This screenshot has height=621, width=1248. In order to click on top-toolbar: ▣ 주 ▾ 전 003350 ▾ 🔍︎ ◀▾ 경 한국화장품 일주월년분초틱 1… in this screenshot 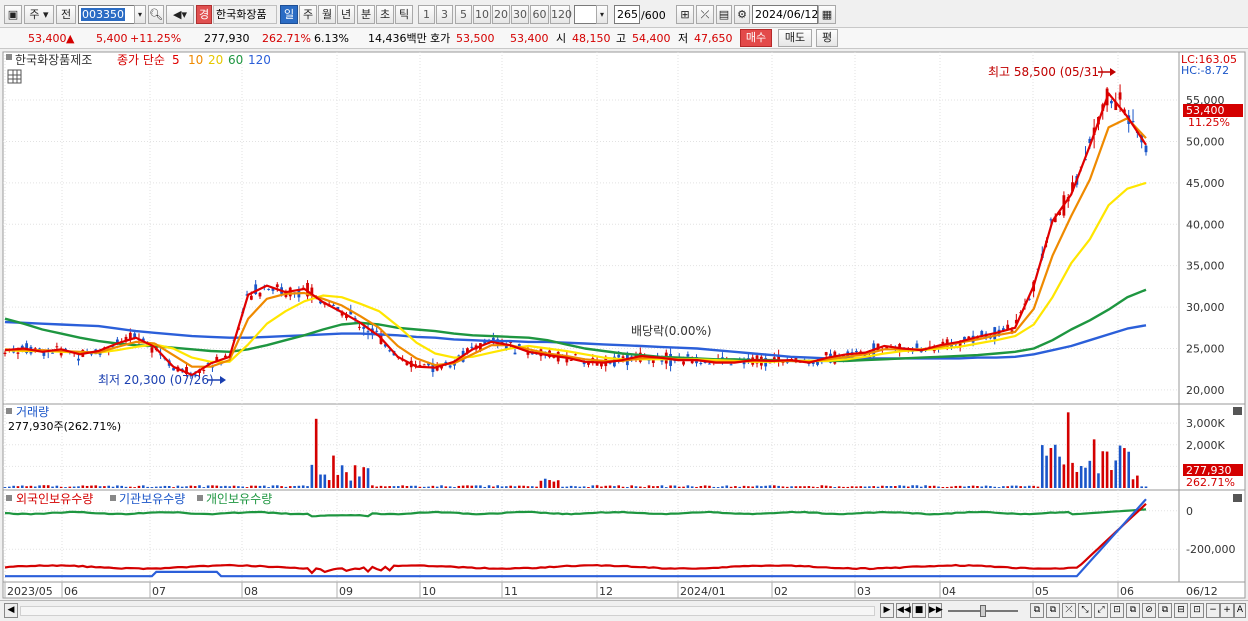, I will do `click(624, 14)`.